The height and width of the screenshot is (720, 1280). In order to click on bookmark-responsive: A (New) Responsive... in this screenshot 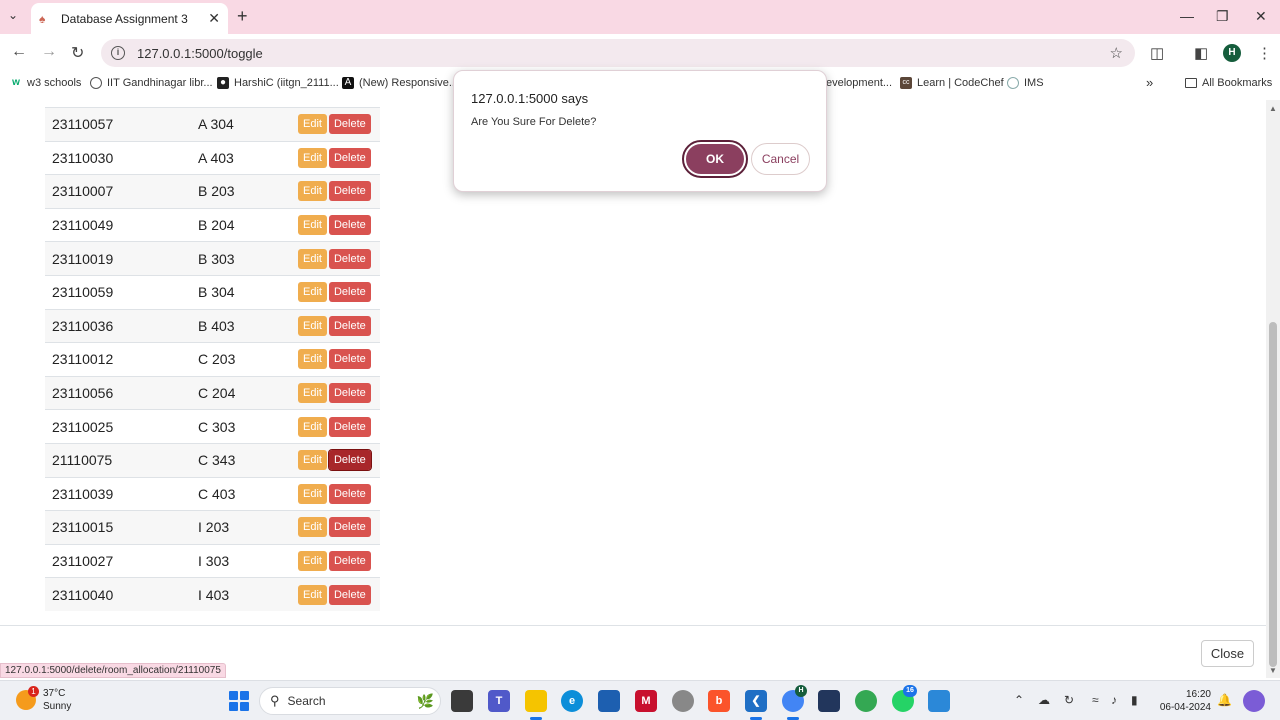, I will do `click(400, 83)`.